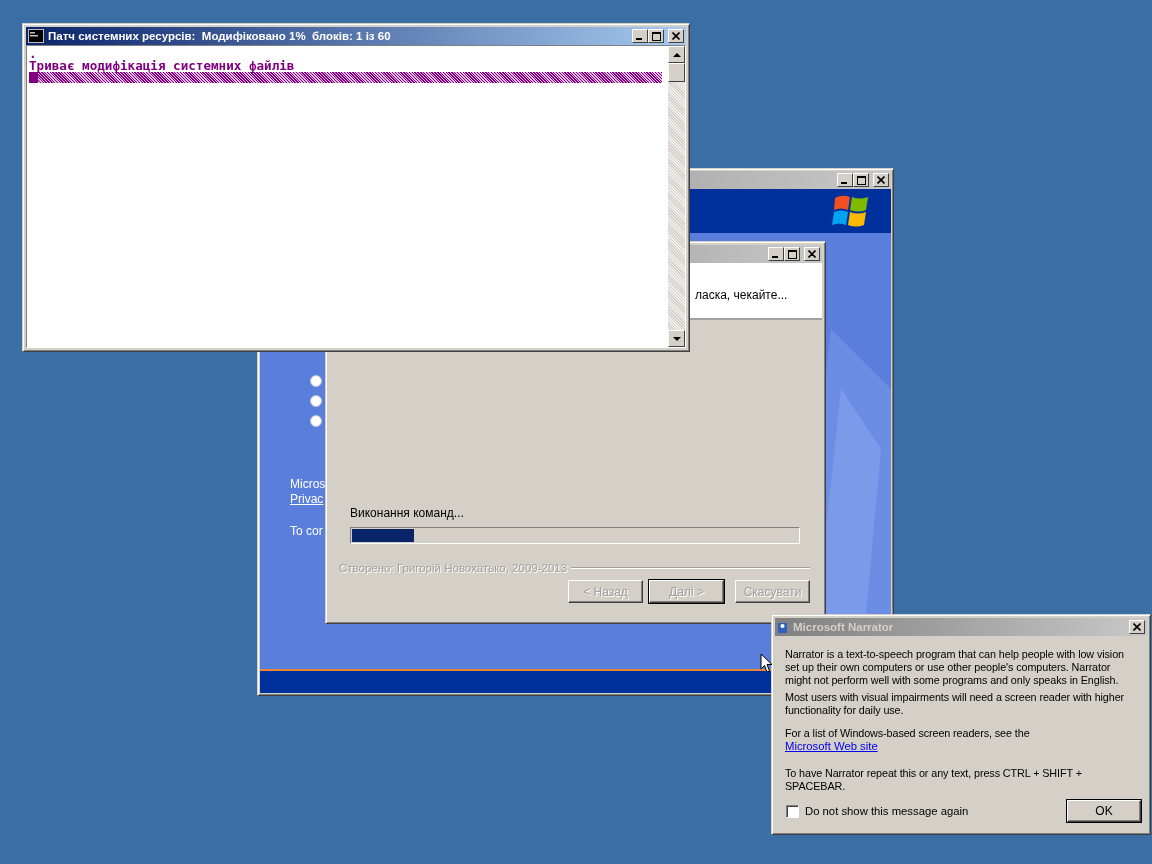  I want to click on close-button, so click(676, 36).